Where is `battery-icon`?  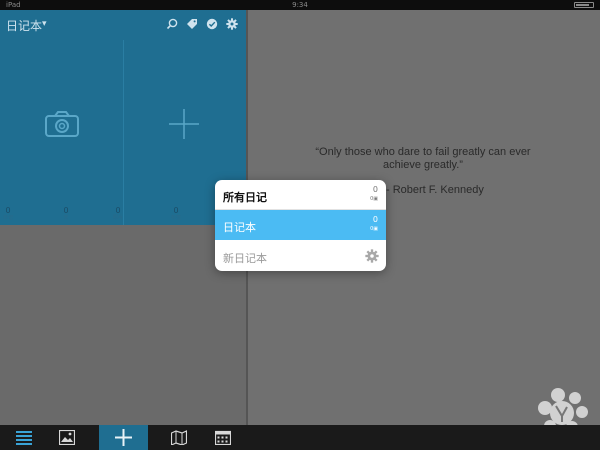
battery-icon is located at coordinates (584, 5).